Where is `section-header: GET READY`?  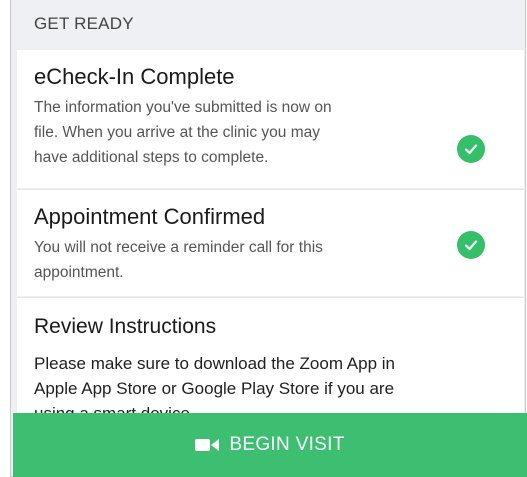 section-header: GET READY is located at coordinates (84, 23).